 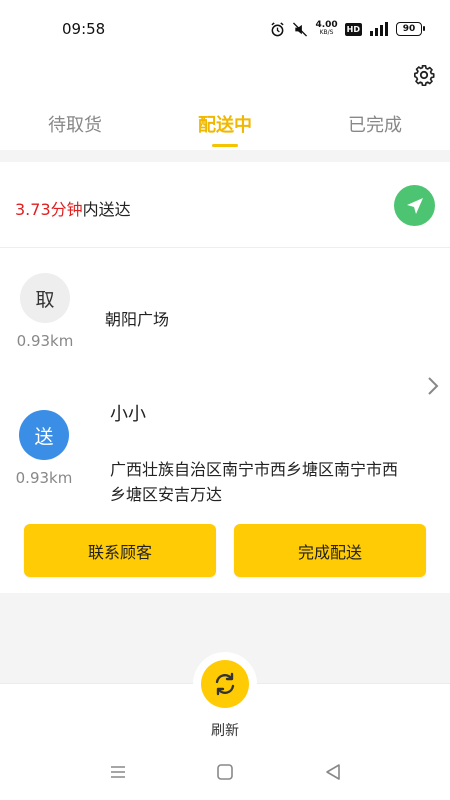 I want to click on delivery-address: 广西壮族自治区南宁市西乡塘区南宁市西乡塘区安吉万达, so click(x=254, y=482).